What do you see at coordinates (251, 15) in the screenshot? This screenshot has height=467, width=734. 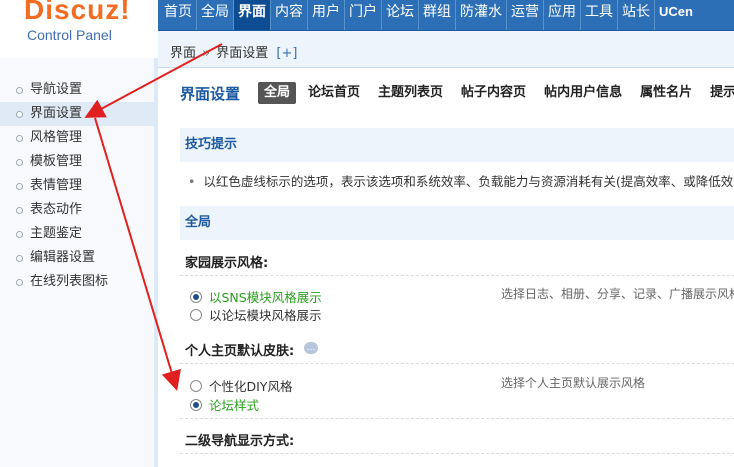 I see `topnav-interface: 界面` at bounding box center [251, 15].